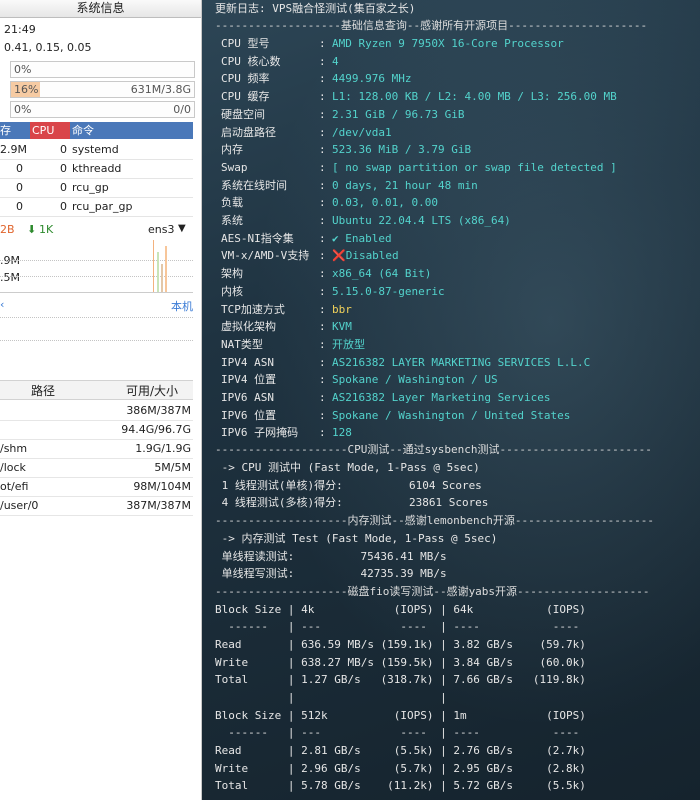 The image size is (700, 800). Describe the element at coordinates (172, 467) in the screenshot. I see `mount-size: 5M/5M` at that location.